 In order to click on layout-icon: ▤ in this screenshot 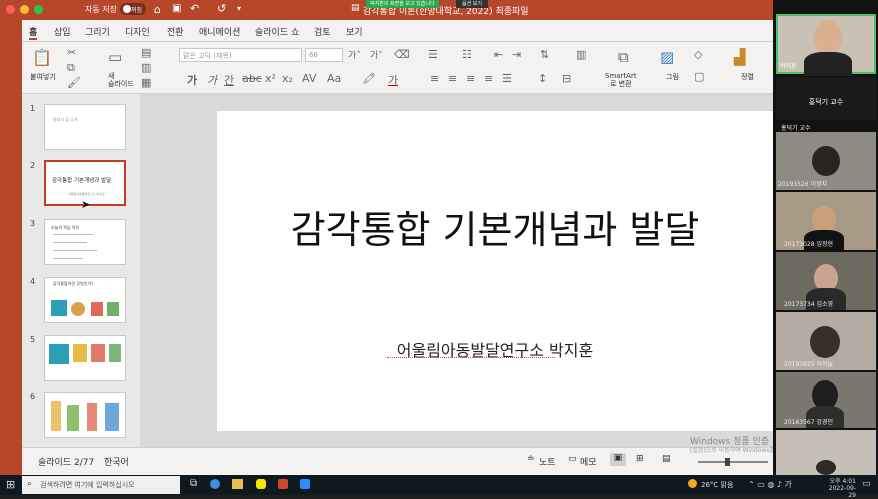, I will do `click(146, 52)`.